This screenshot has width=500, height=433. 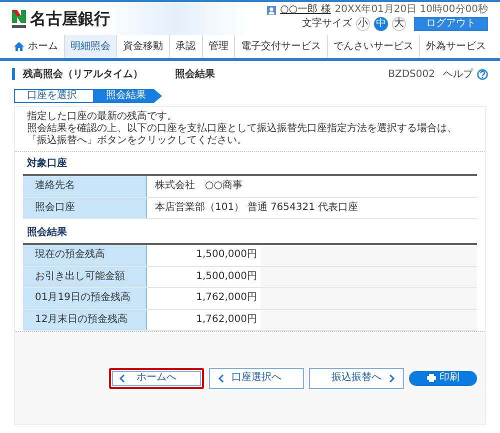 What do you see at coordinates (381, 24) in the screenshot?
I see `font-size-button: 中` at bounding box center [381, 24].